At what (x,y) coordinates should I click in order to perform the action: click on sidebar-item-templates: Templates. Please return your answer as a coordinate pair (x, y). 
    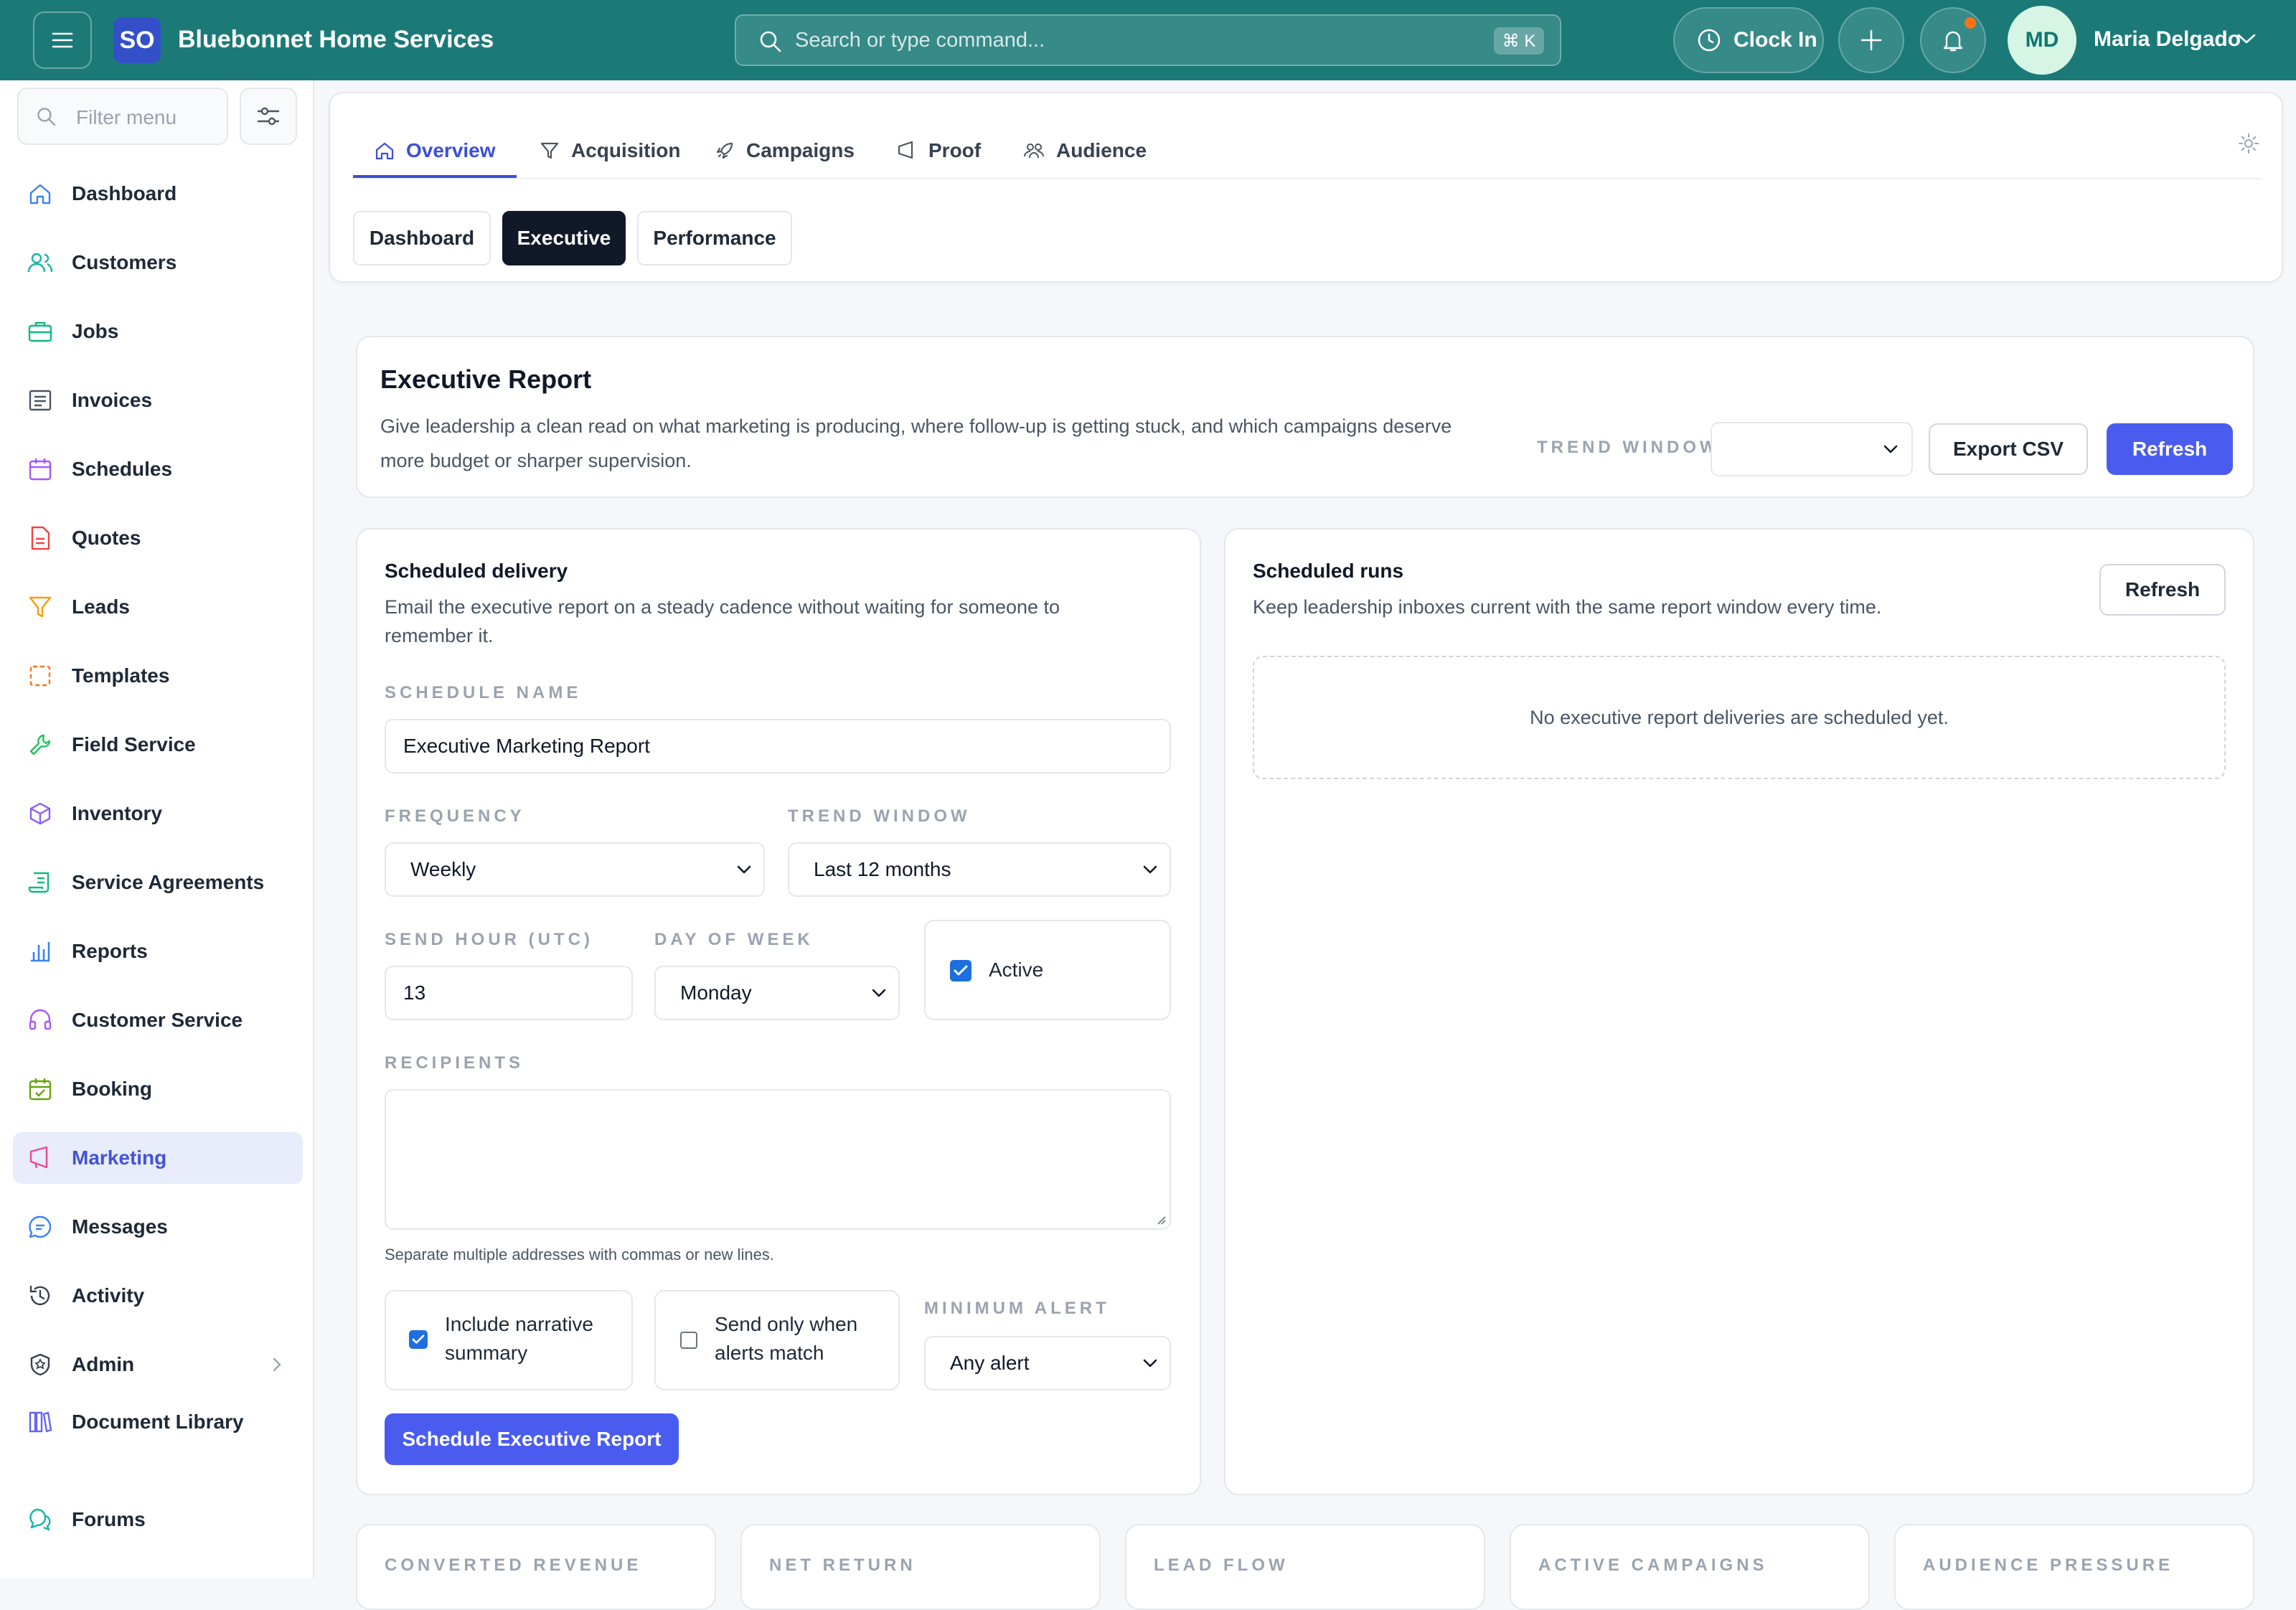
    Looking at the image, I should click on (158, 676).